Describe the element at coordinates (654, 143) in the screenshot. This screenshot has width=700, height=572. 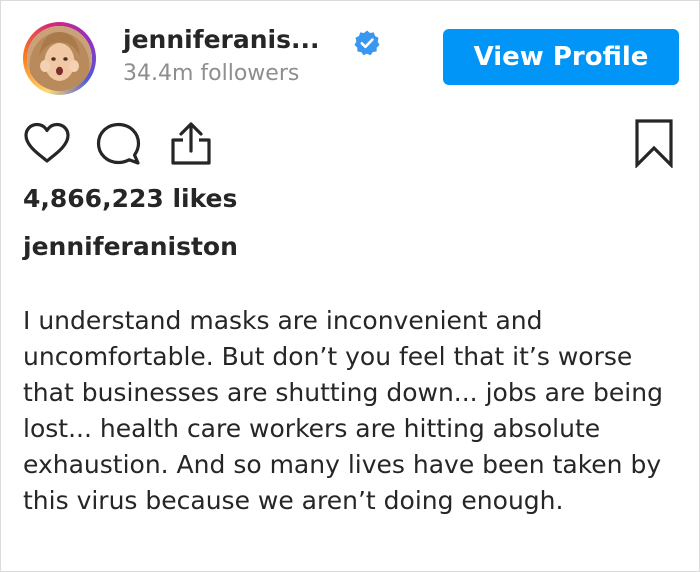
I see `bookmark-icon` at that location.